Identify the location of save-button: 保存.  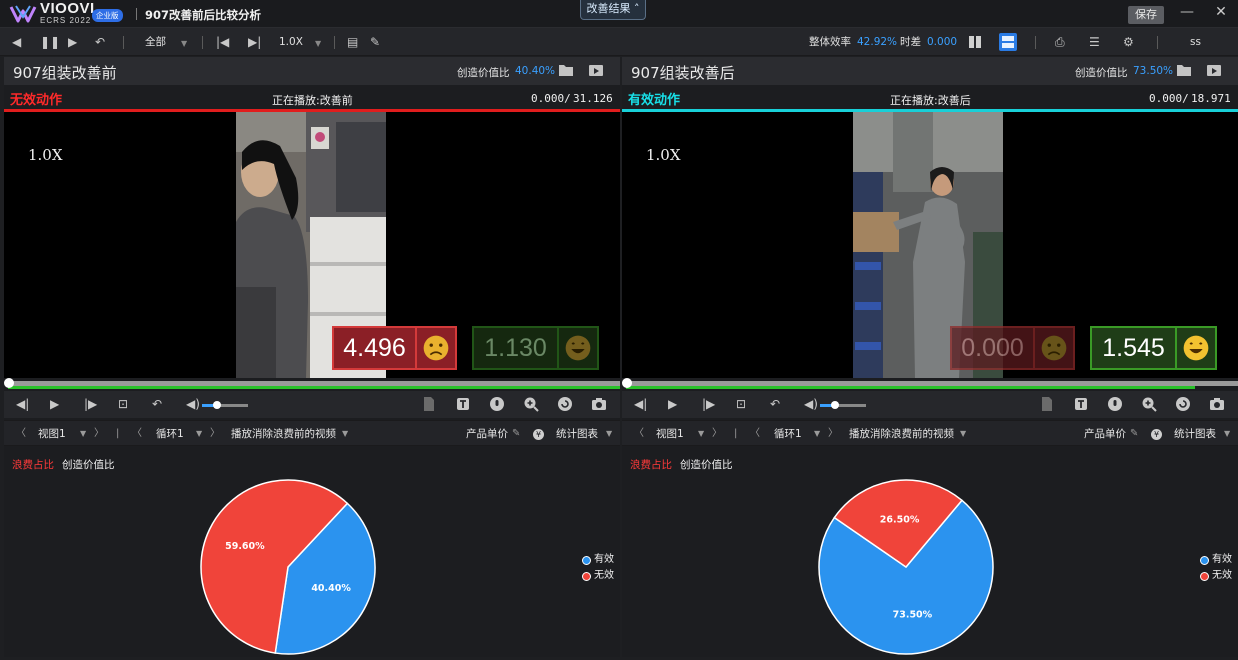
(1146, 15).